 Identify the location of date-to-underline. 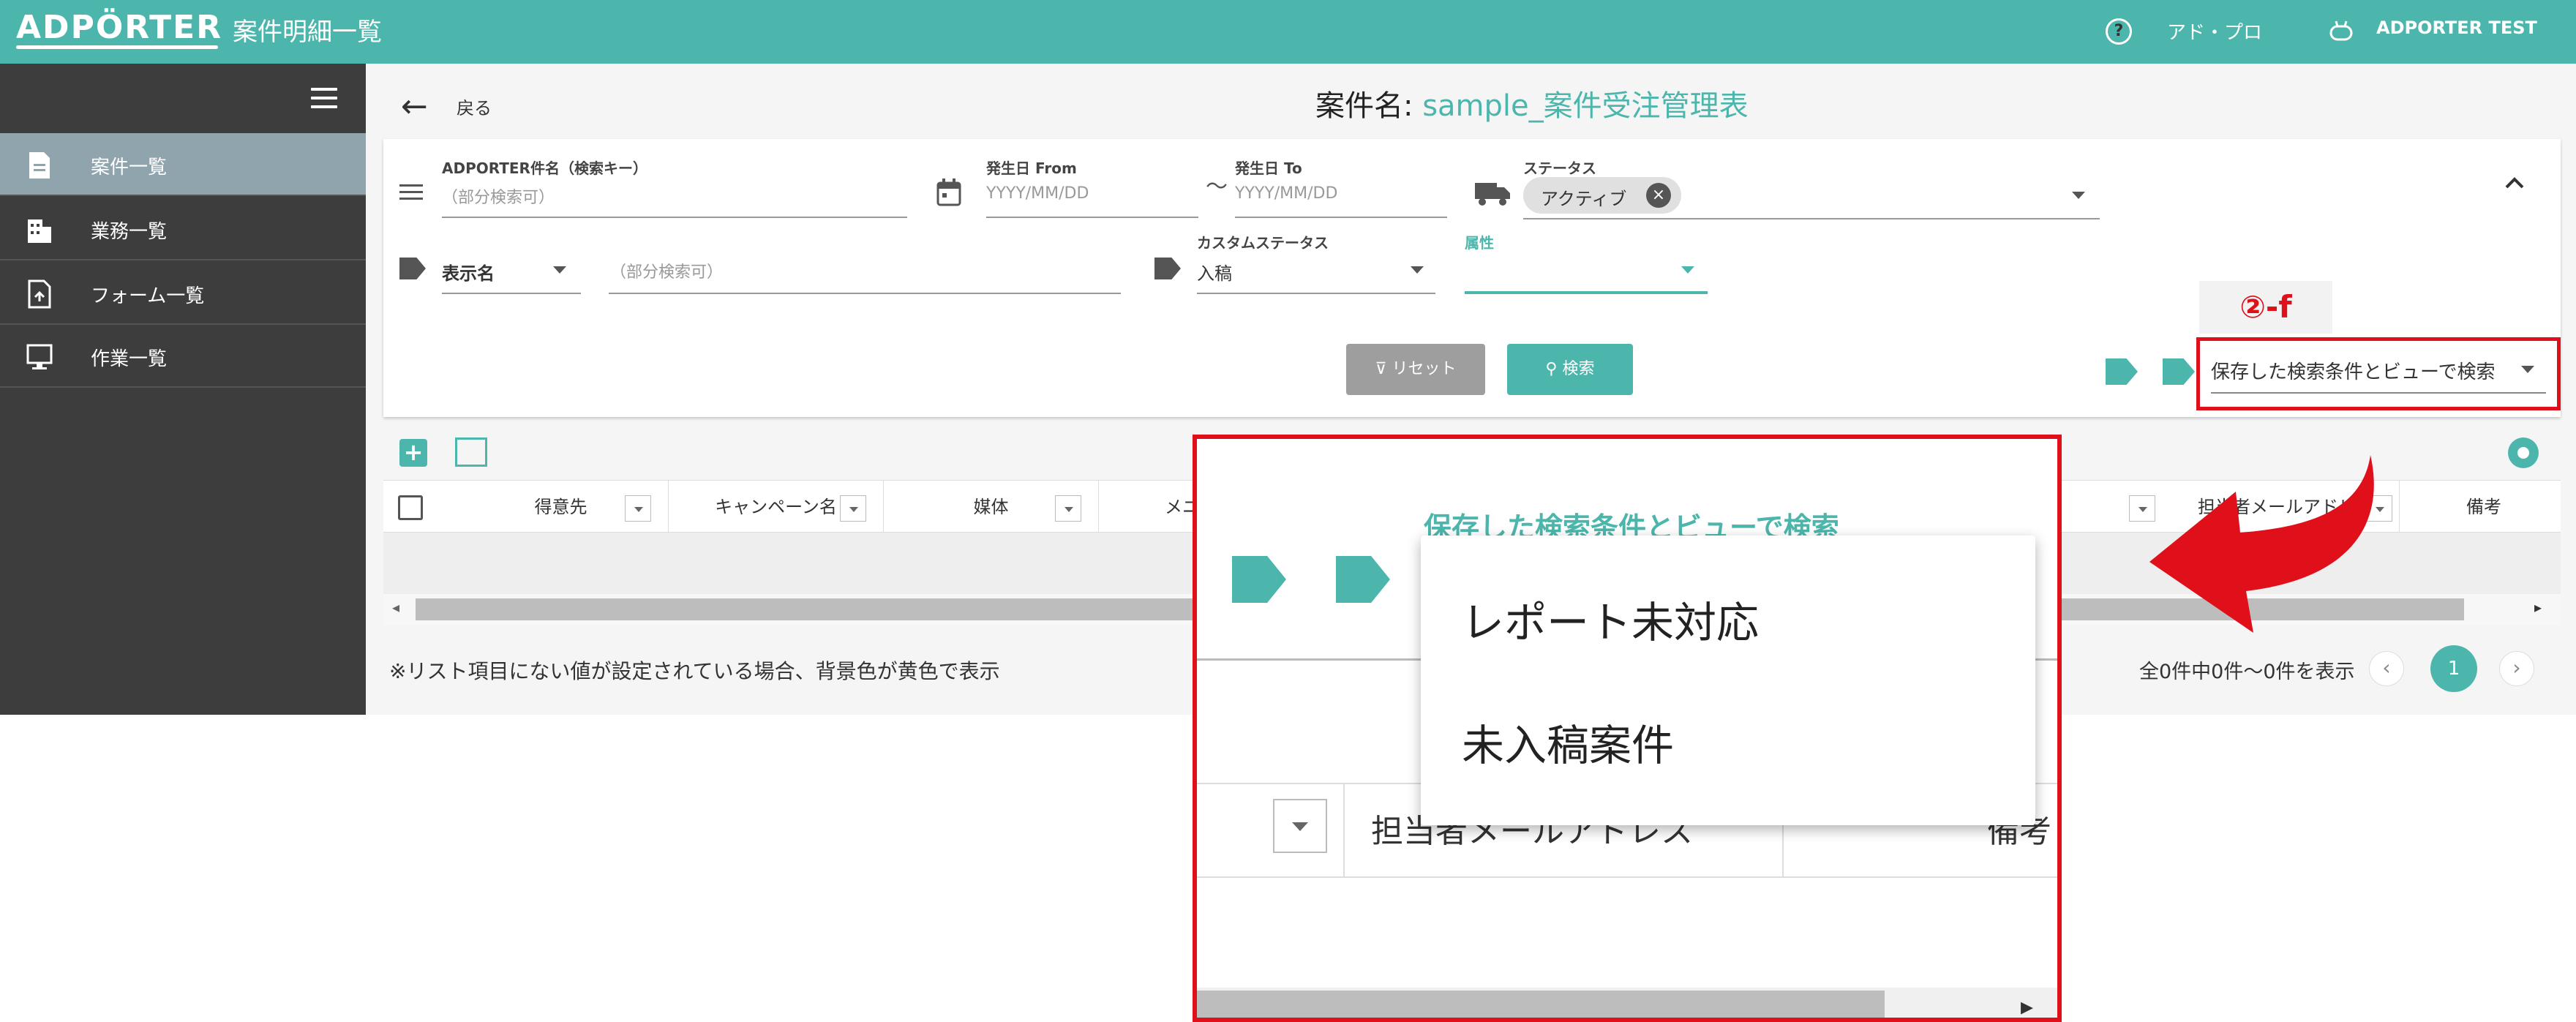
(1341, 218).